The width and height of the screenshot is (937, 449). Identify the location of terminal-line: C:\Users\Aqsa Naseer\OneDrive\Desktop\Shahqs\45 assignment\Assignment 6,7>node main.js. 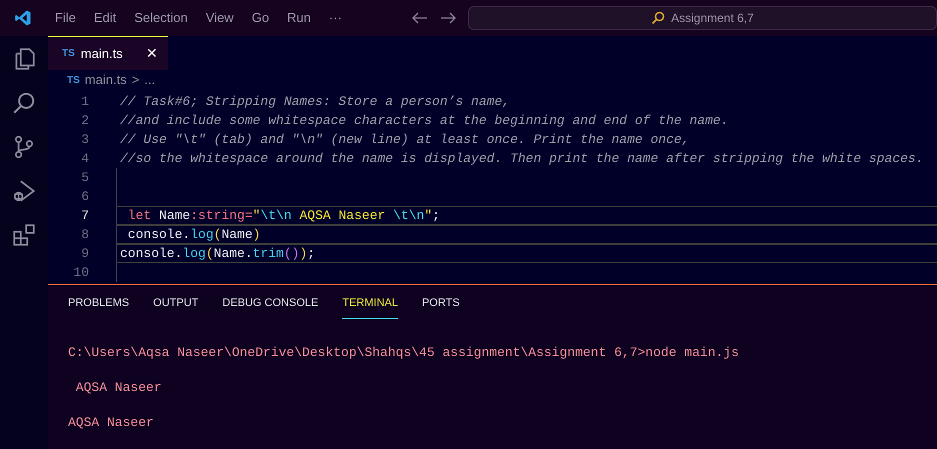
(404, 353).